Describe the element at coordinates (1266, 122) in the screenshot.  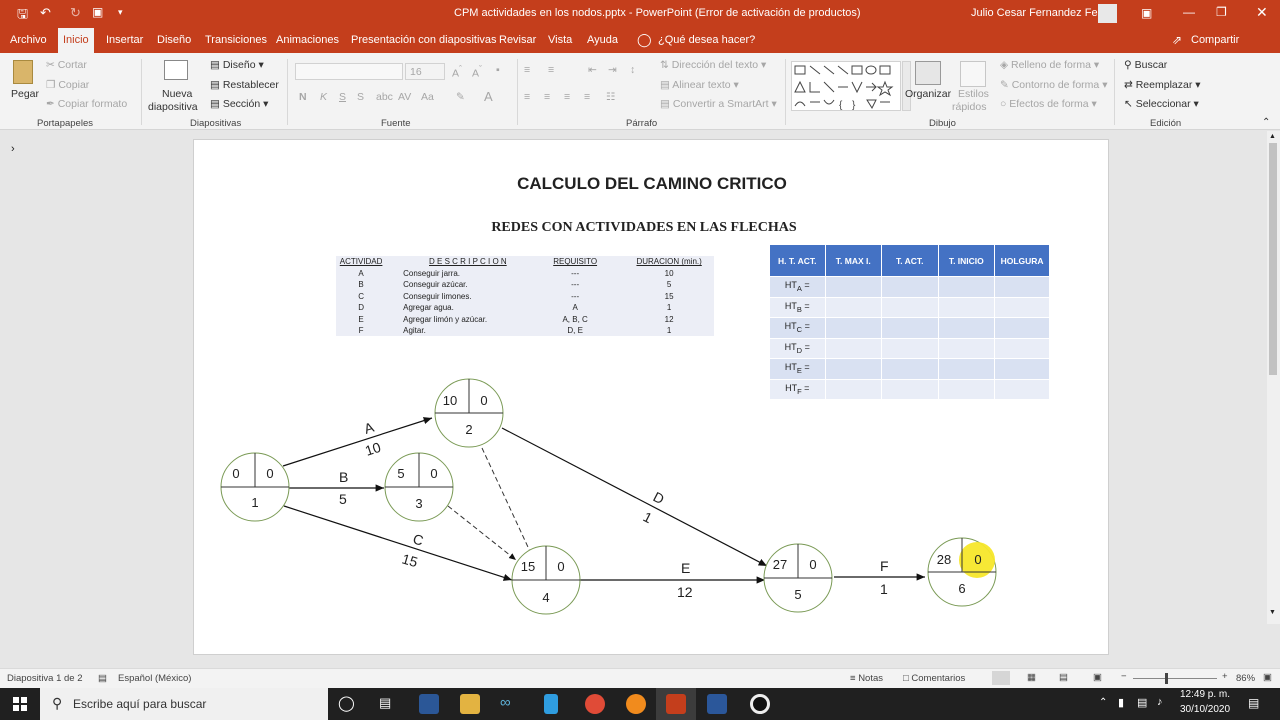
I see `collapse-ribbon-icon: ⌃` at that location.